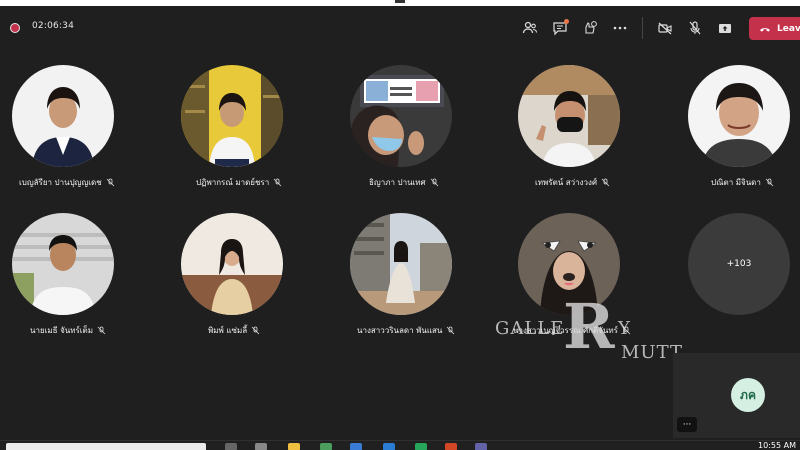 Image resolution: width=800 pixels, height=450 pixels. What do you see at coordinates (642, 28) in the screenshot?
I see `toolbar-divider` at bounding box center [642, 28].